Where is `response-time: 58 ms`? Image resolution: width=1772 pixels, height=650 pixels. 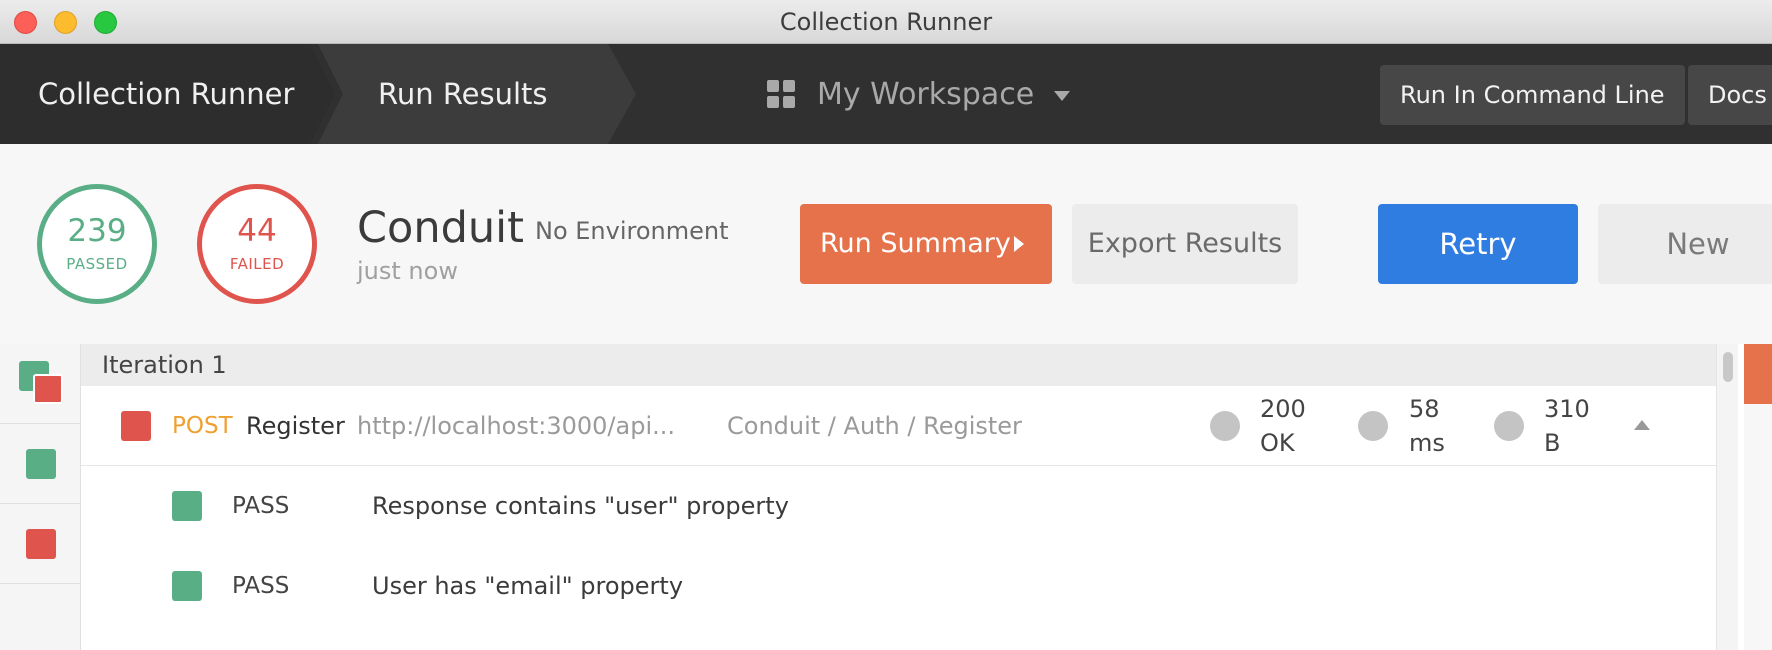
response-time: 58 ms is located at coordinates (1427, 426).